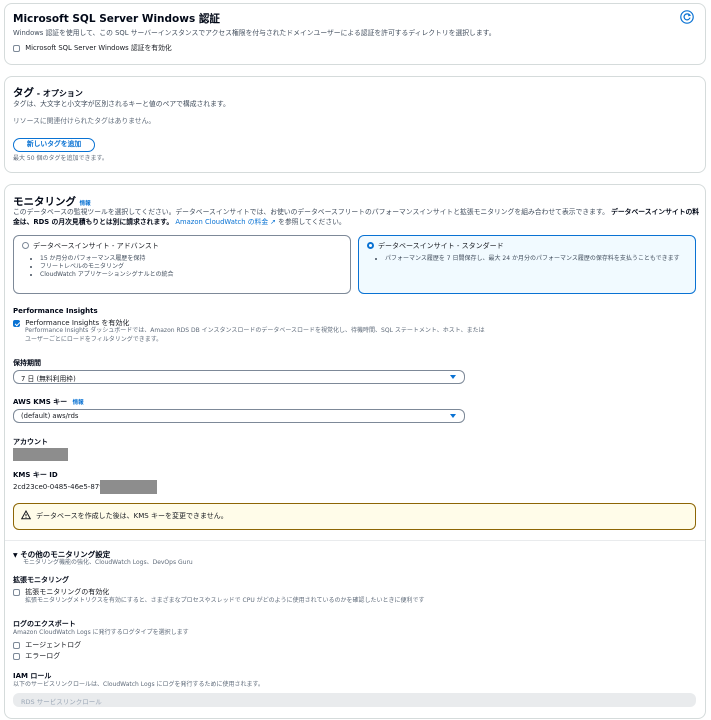 Image resolution: width=711 pixels, height=720 pixels. I want to click on log-error-label: エラーログ, so click(43, 656).